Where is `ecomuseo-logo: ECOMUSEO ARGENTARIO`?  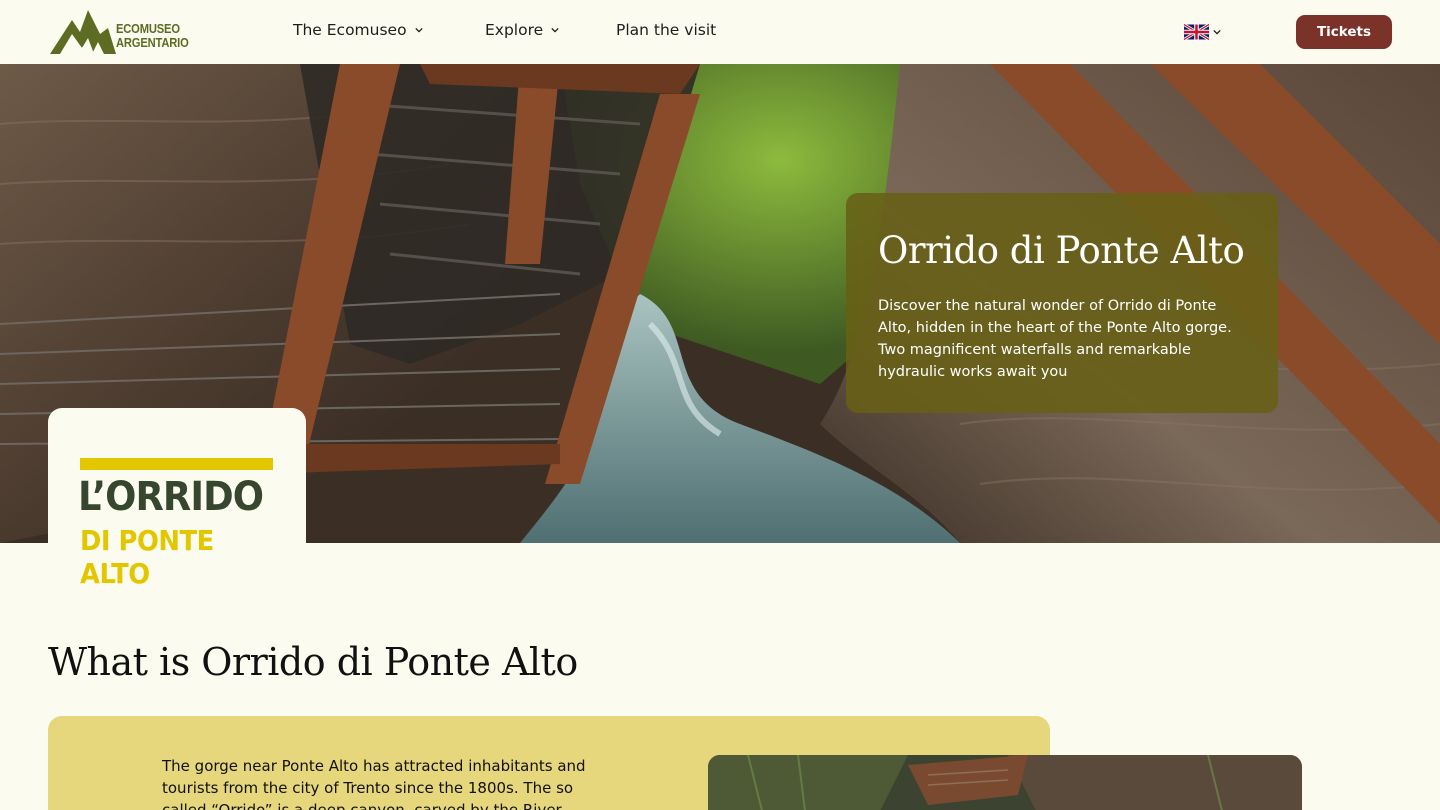 ecomuseo-logo: ECOMUSEO ARGENTARIO is located at coordinates (118, 32).